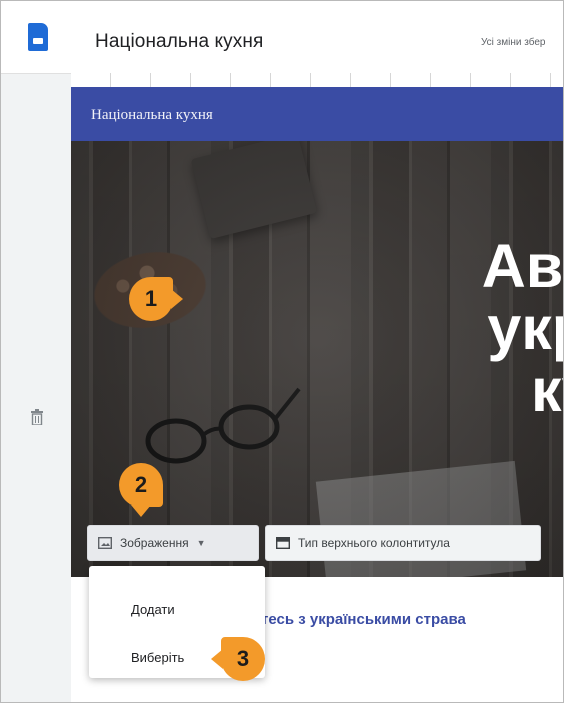  Describe the element at coordinates (154, 543) in the screenshot. I see `image-button-label: Зображення` at that location.